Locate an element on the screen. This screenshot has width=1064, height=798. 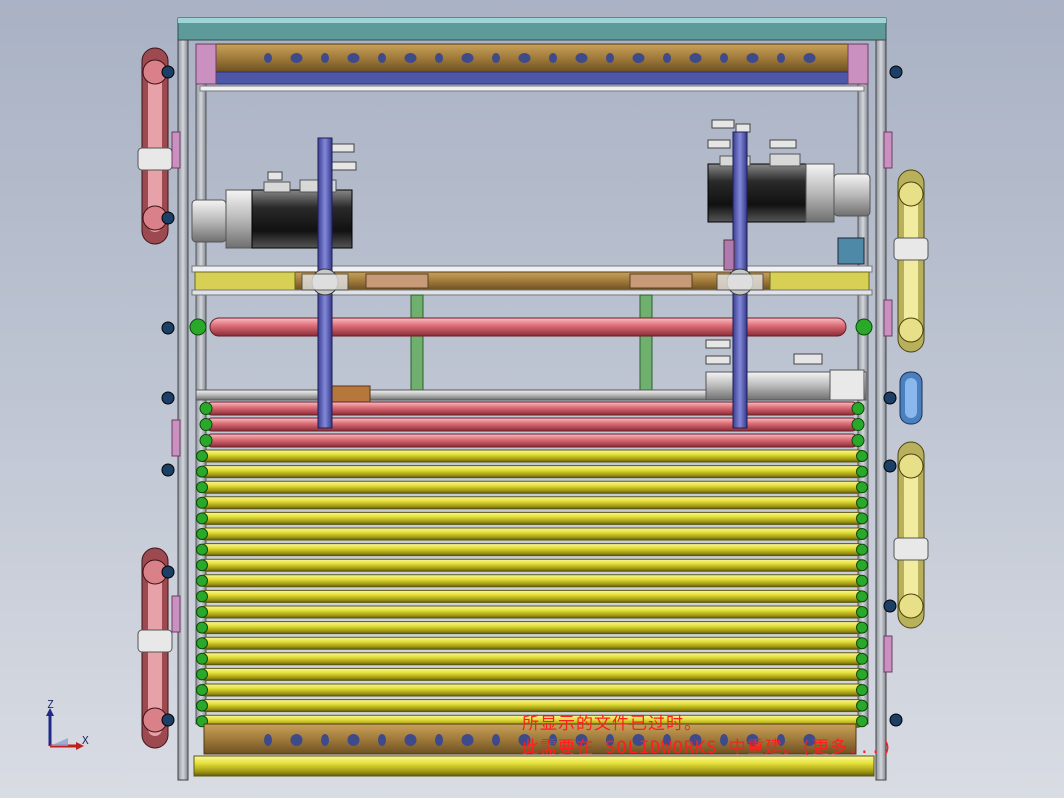
red-roller-group is located at coordinates (532, 424).